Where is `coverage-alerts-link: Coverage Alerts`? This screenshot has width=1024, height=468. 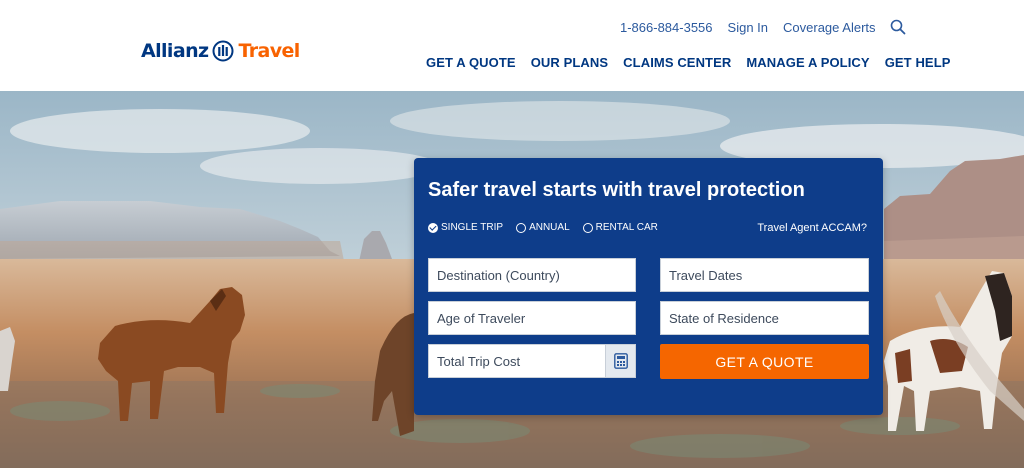 coverage-alerts-link: Coverage Alerts is located at coordinates (829, 27).